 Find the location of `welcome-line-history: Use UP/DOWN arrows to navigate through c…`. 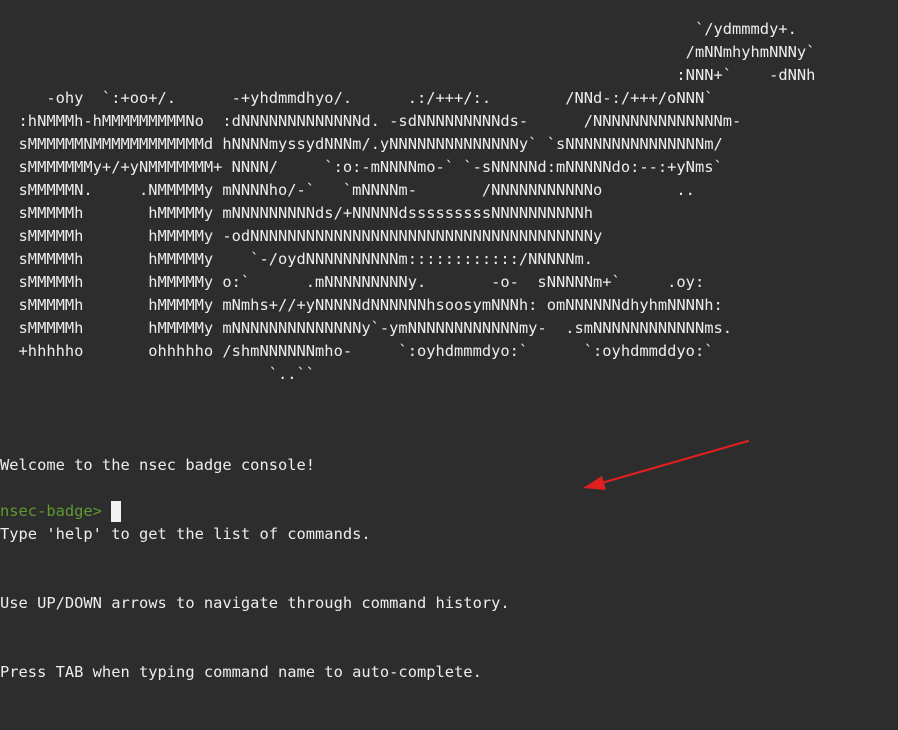

welcome-line-history: Use UP/DOWN arrows to navigate through c… is located at coordinates (255, 603).